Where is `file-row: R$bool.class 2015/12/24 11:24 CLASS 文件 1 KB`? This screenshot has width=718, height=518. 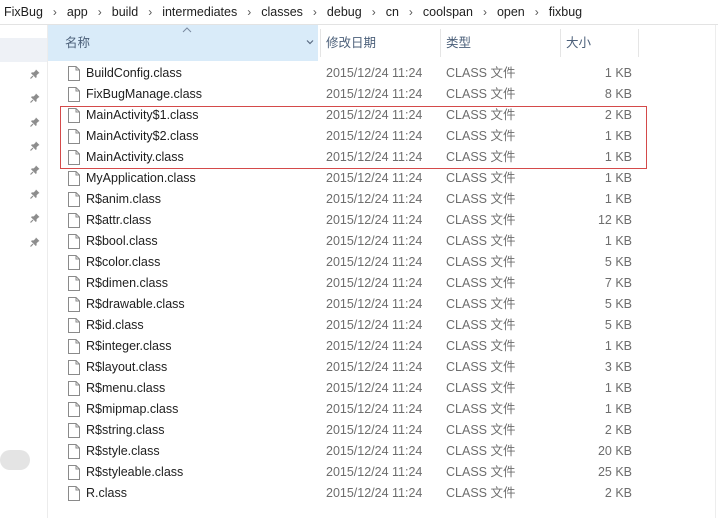 file-row: R$bool.class 2015/12/24 11:24 CLASS 文件 1 KB is located at coordinates (383, 241).